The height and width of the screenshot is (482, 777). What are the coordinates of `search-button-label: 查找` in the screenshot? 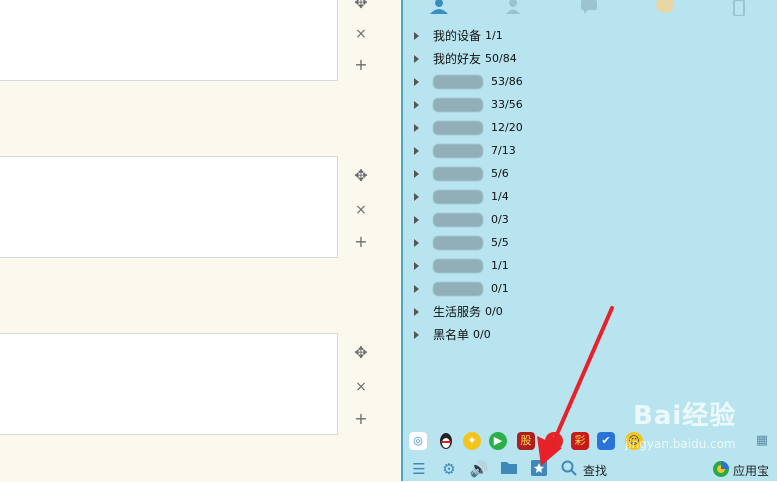 It's located at (595, 470).